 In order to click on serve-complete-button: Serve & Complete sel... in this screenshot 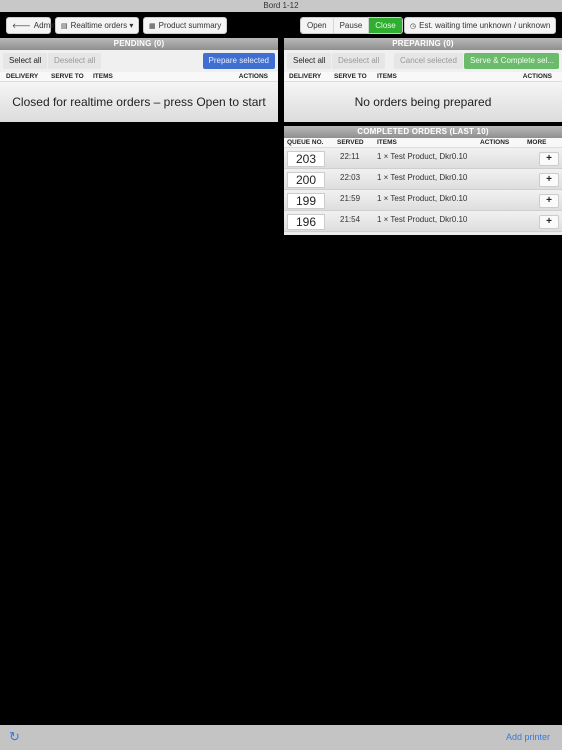, I will do `click(511, 61)`.